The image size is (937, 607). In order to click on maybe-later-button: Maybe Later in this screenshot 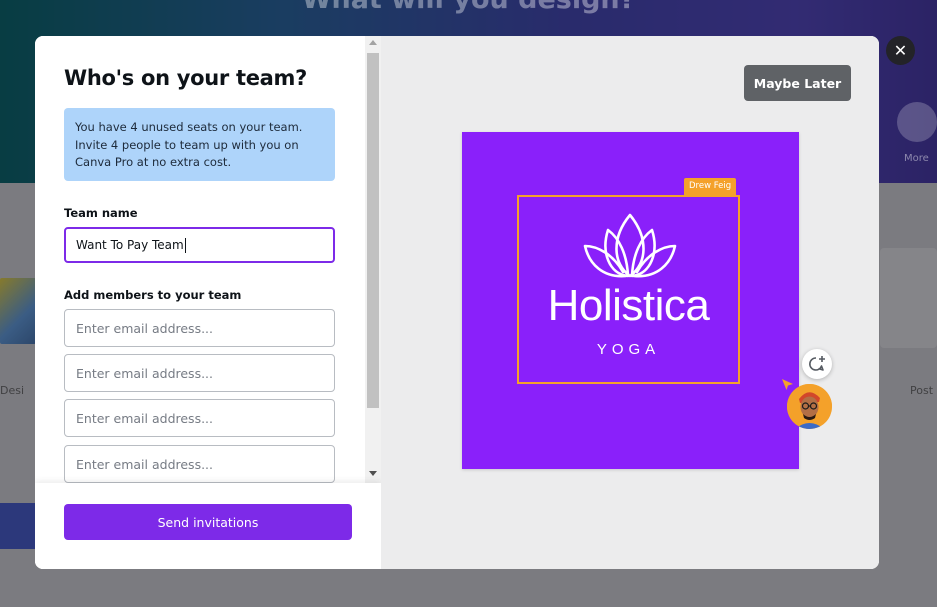, I will do `click(797, 83)`.